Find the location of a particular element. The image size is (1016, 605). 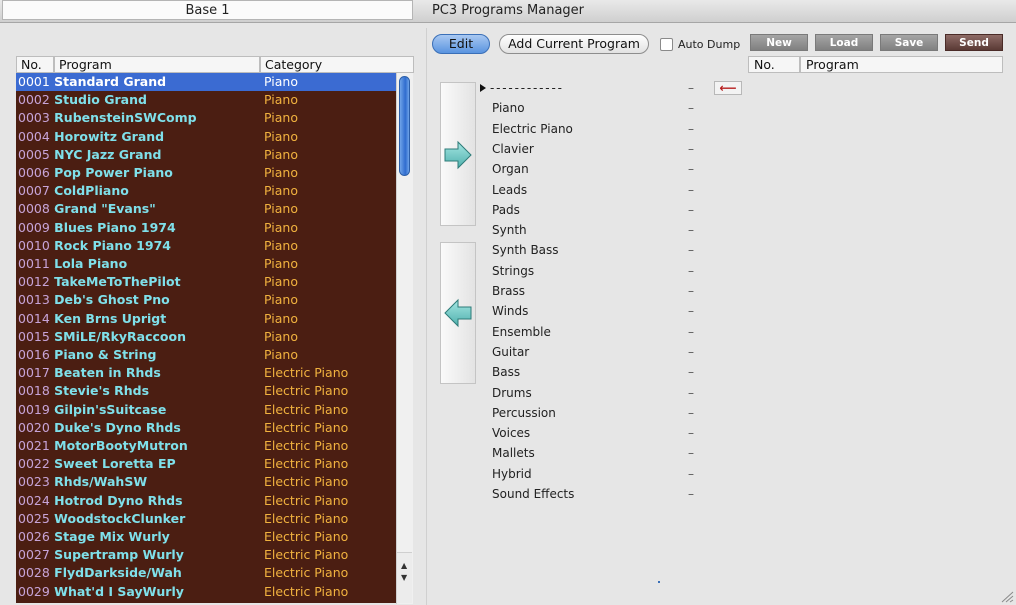

auto-dump-checkbox is located at coordinates (666, 44).